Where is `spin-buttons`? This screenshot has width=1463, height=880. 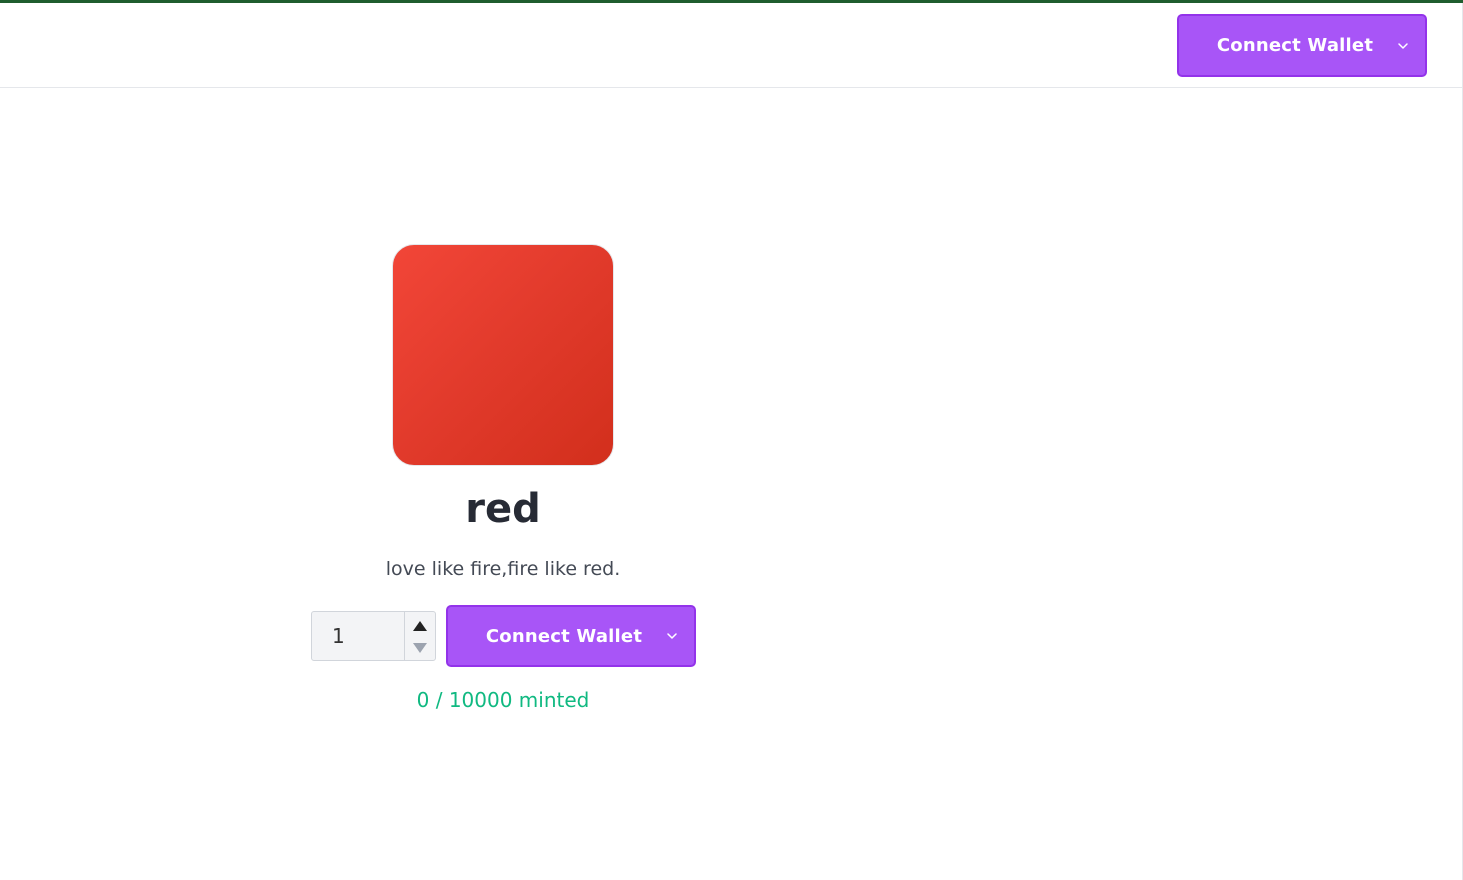 spin-buttons is located at coordinates (419, 636).